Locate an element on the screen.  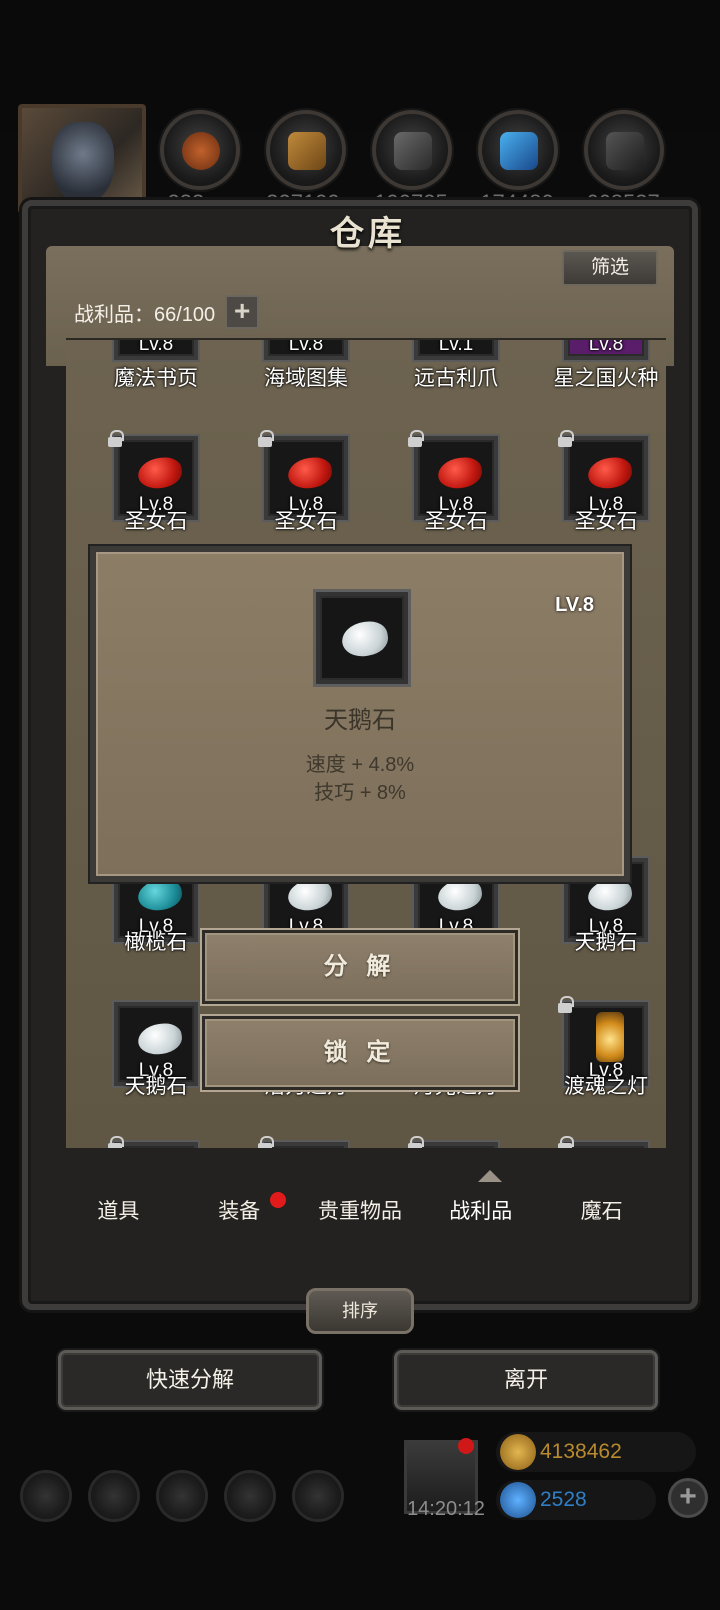
ore-icon is located at coordinates (624, 150).